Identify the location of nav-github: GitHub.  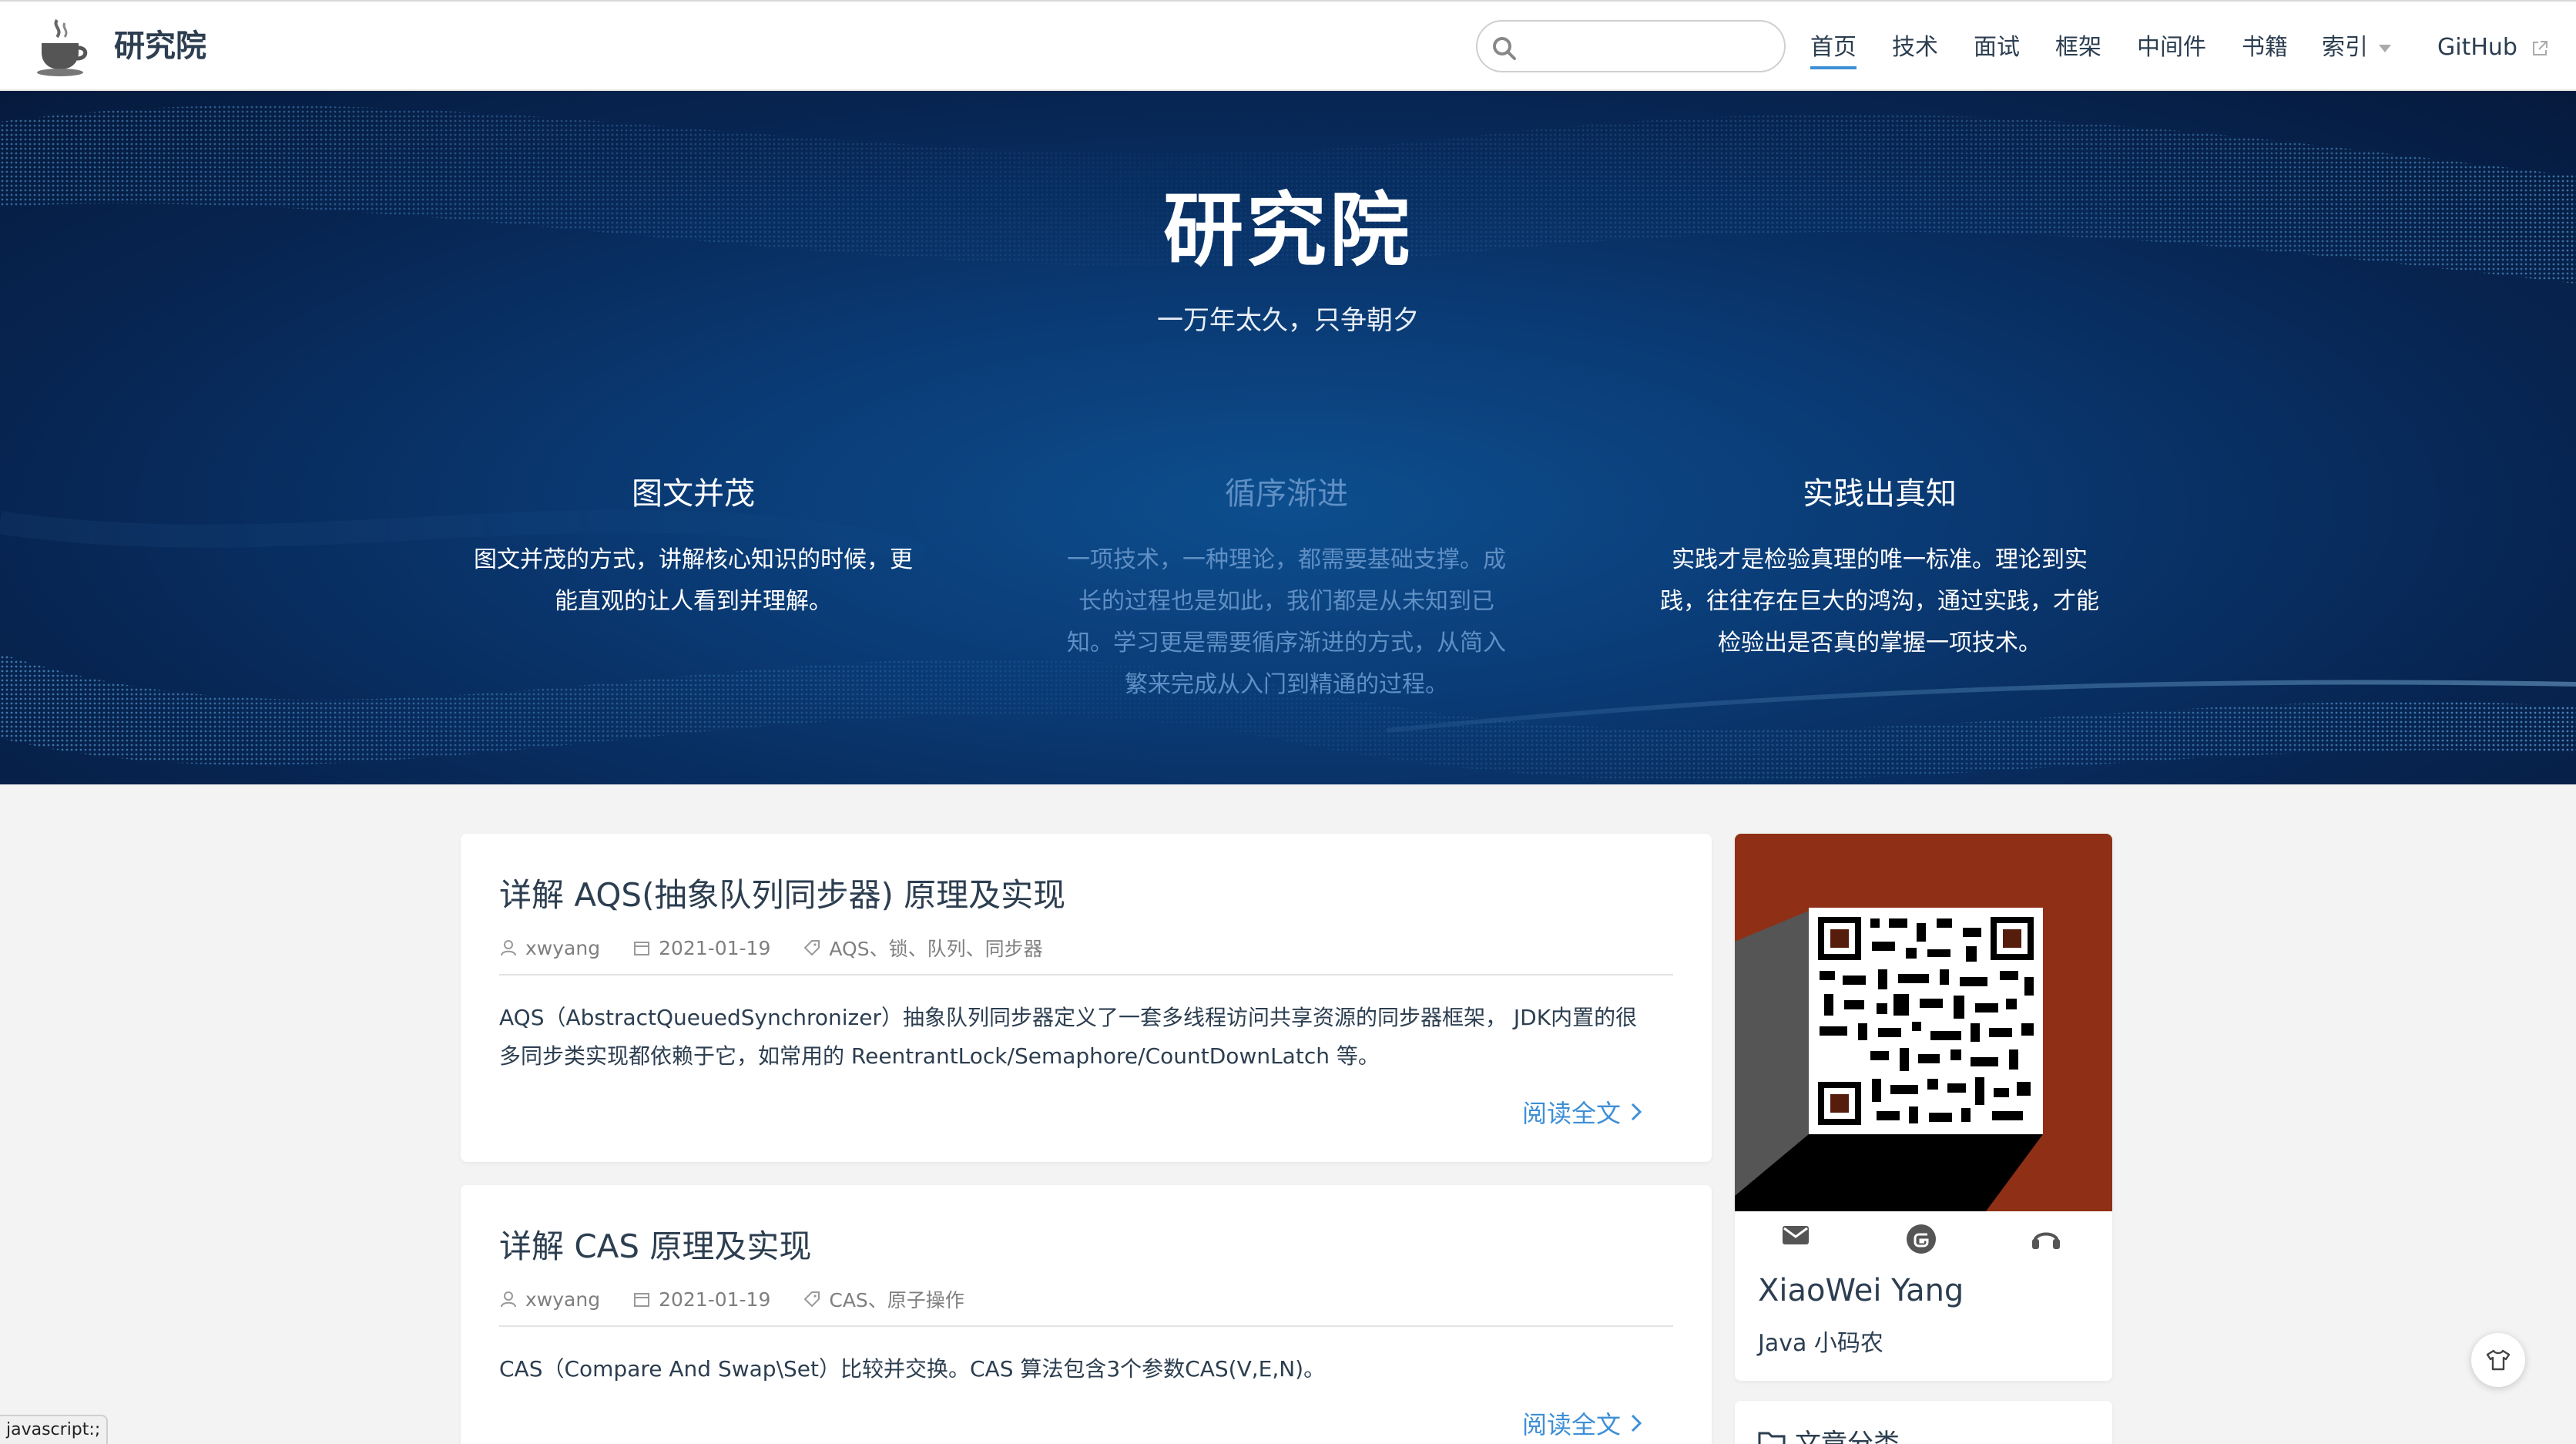
(2492, 48).